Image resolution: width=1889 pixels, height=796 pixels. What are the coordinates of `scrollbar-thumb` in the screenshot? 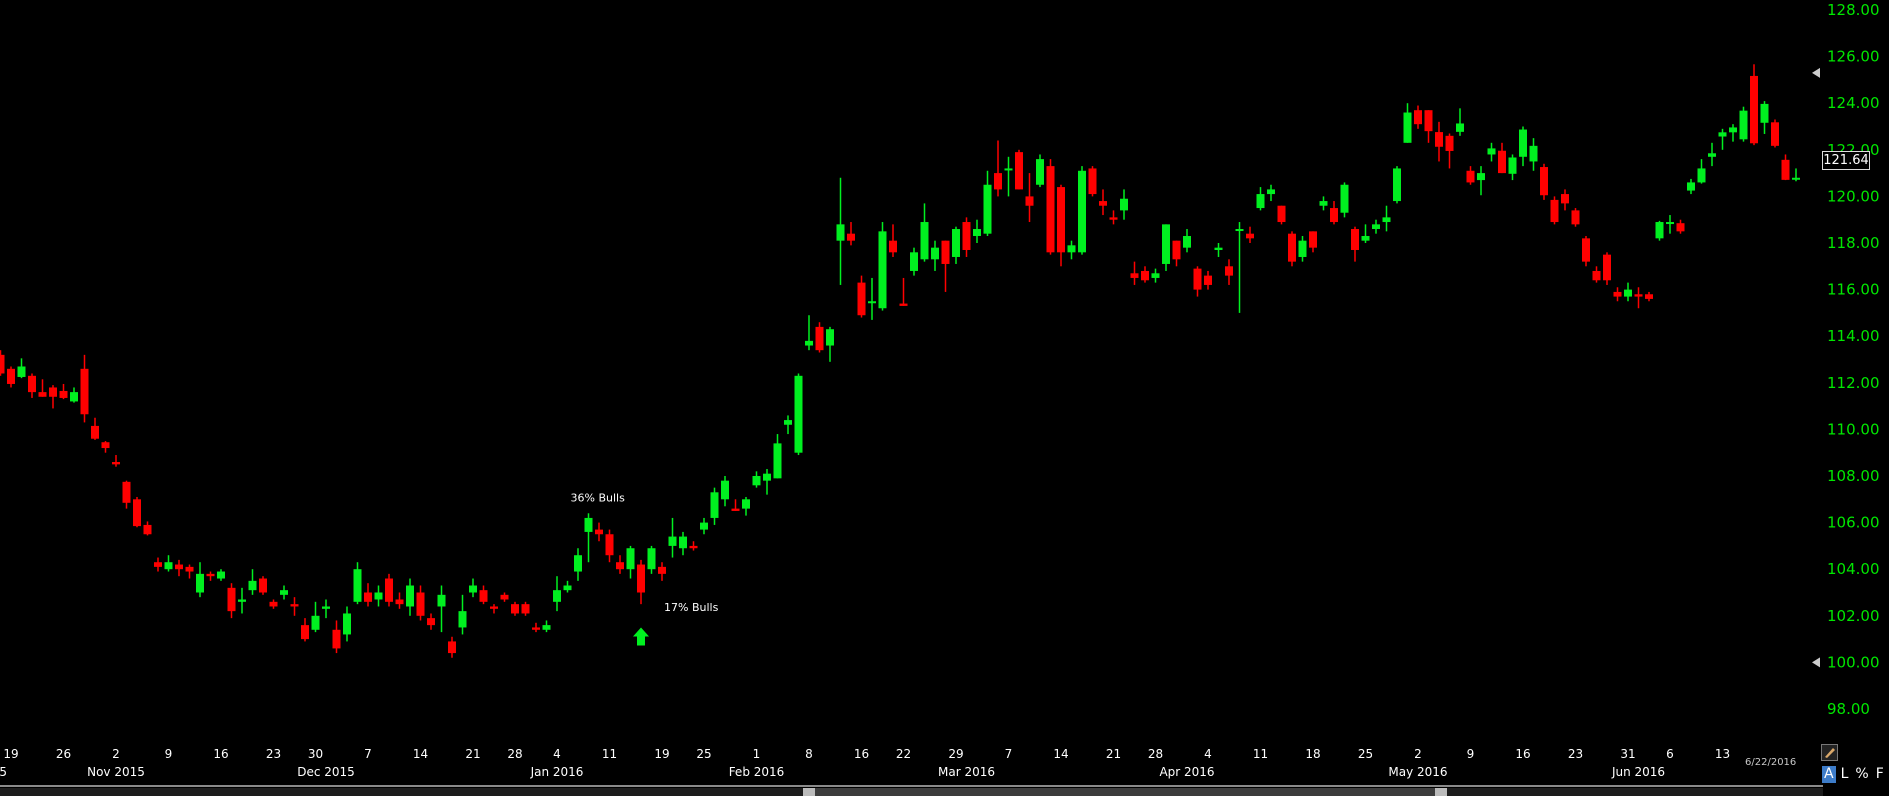 It's located at (1125, 792).